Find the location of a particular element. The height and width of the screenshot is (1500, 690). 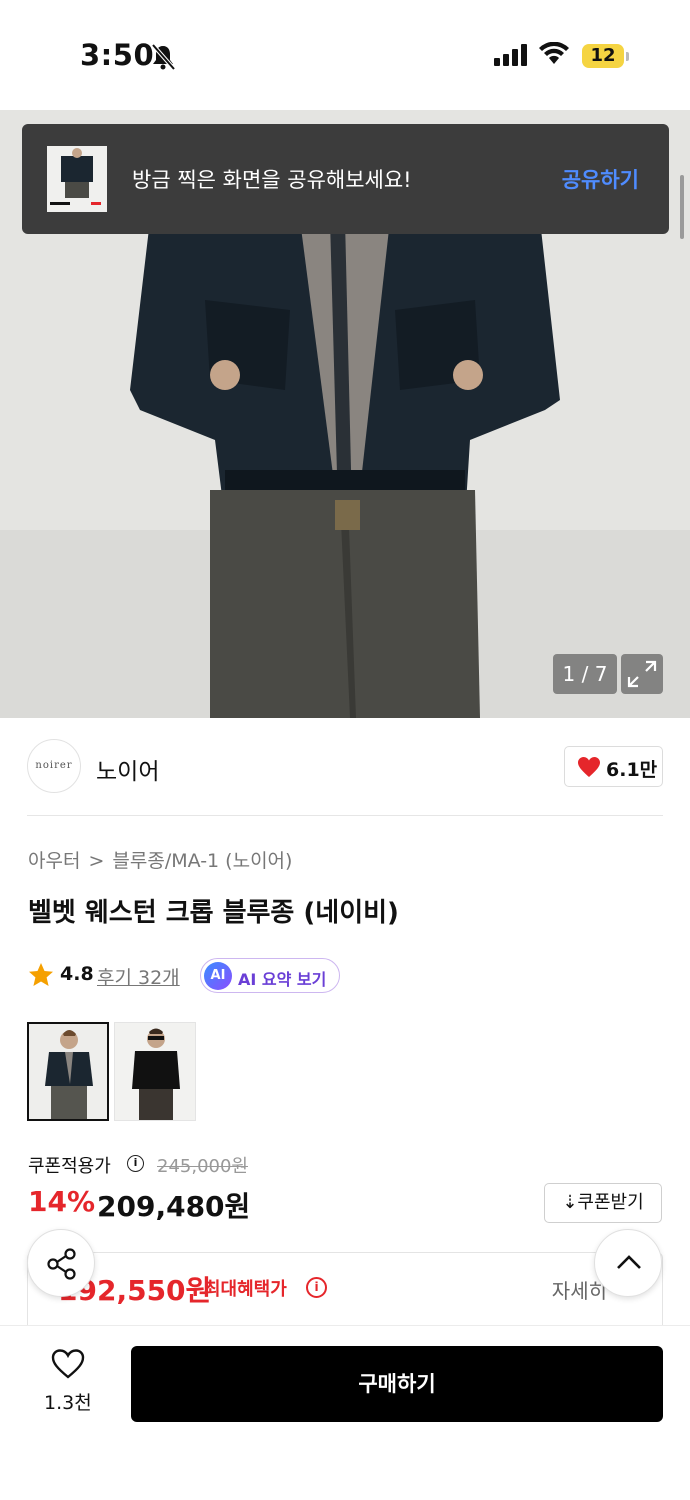

original-price: 245,000원 is located at coordinates (202, 1166).